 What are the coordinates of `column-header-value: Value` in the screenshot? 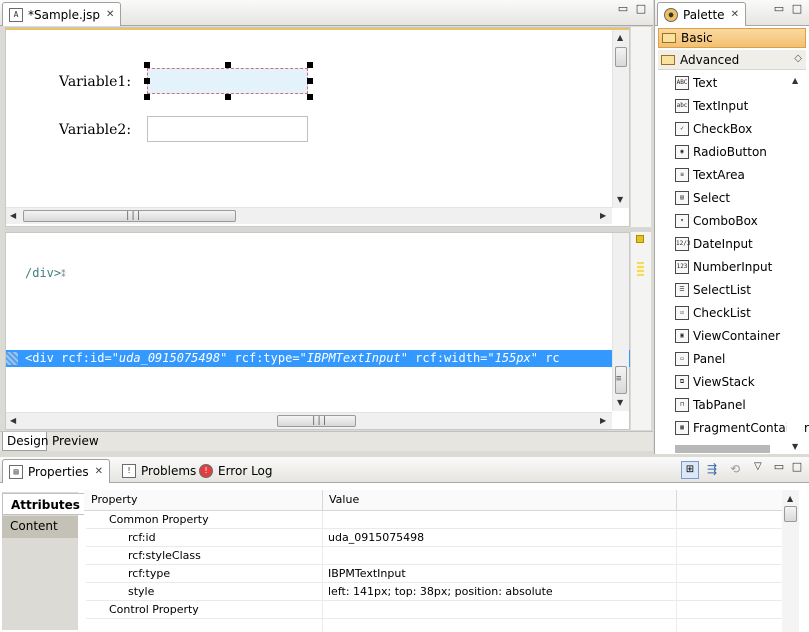 It's located at (344, 499).